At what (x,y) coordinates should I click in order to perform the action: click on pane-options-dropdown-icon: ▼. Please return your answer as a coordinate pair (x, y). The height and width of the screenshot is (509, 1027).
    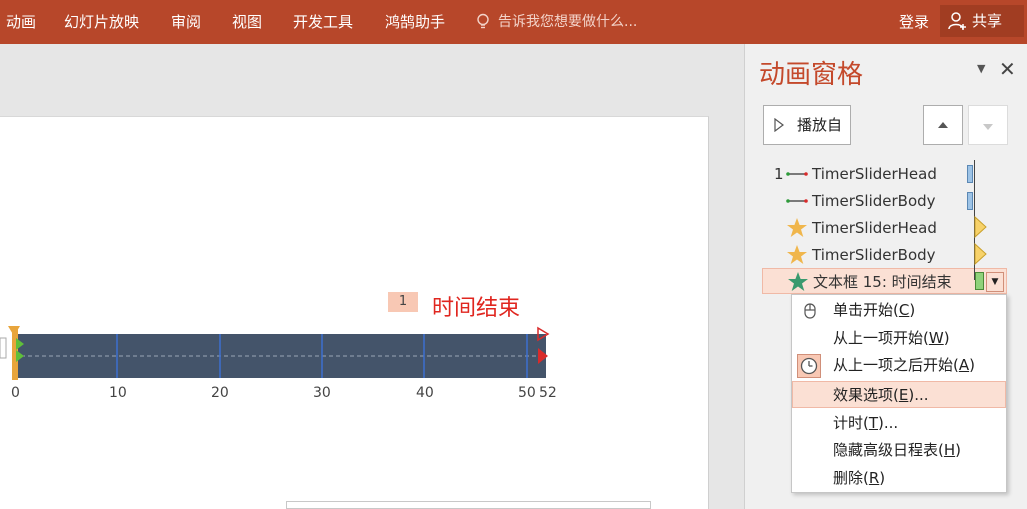
    Looking at the image, I should click on (981, 68).